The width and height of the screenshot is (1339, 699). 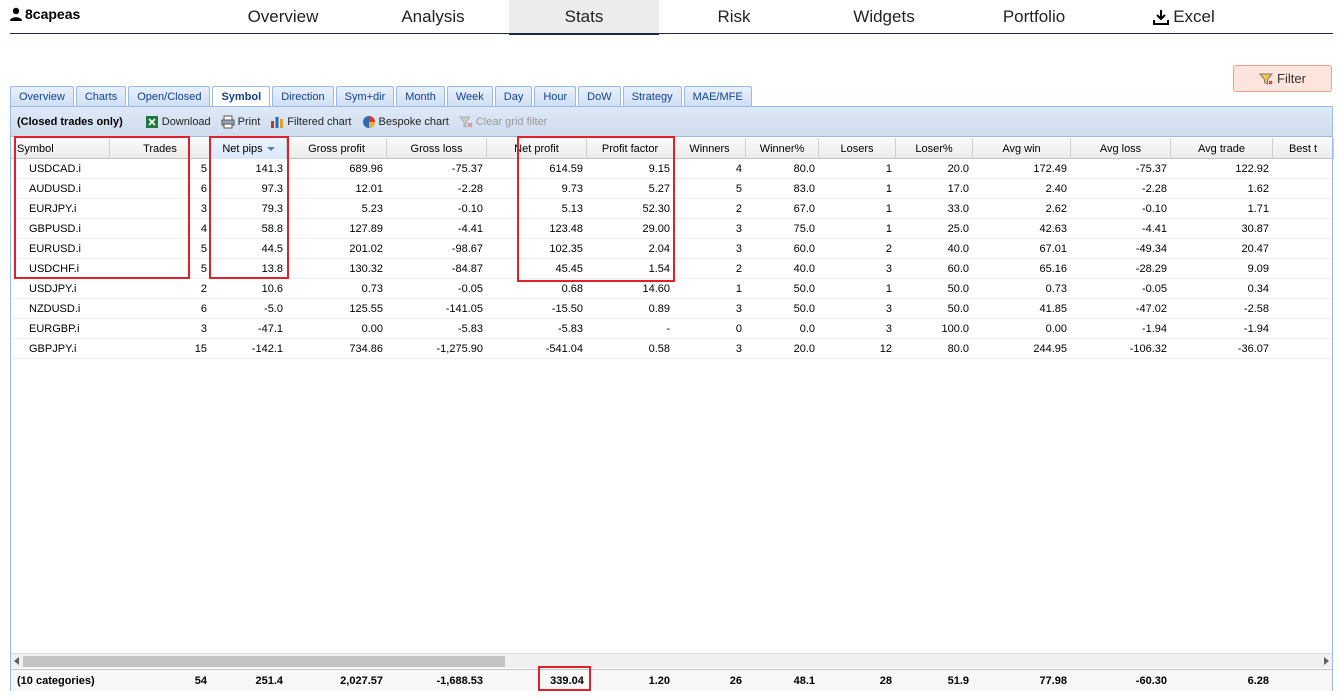 I want to click on cell-symbol: AUDUSD.i, so click(x=55, y=189).